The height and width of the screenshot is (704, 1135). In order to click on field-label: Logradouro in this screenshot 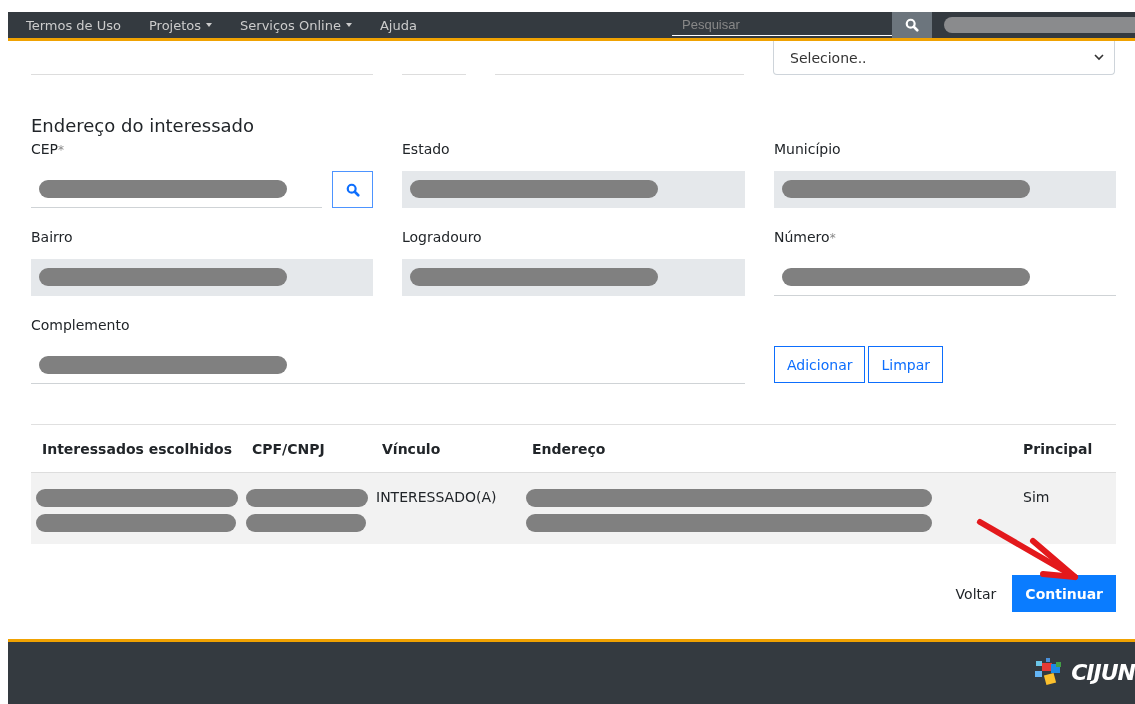, I will do `click(442, 238)`.